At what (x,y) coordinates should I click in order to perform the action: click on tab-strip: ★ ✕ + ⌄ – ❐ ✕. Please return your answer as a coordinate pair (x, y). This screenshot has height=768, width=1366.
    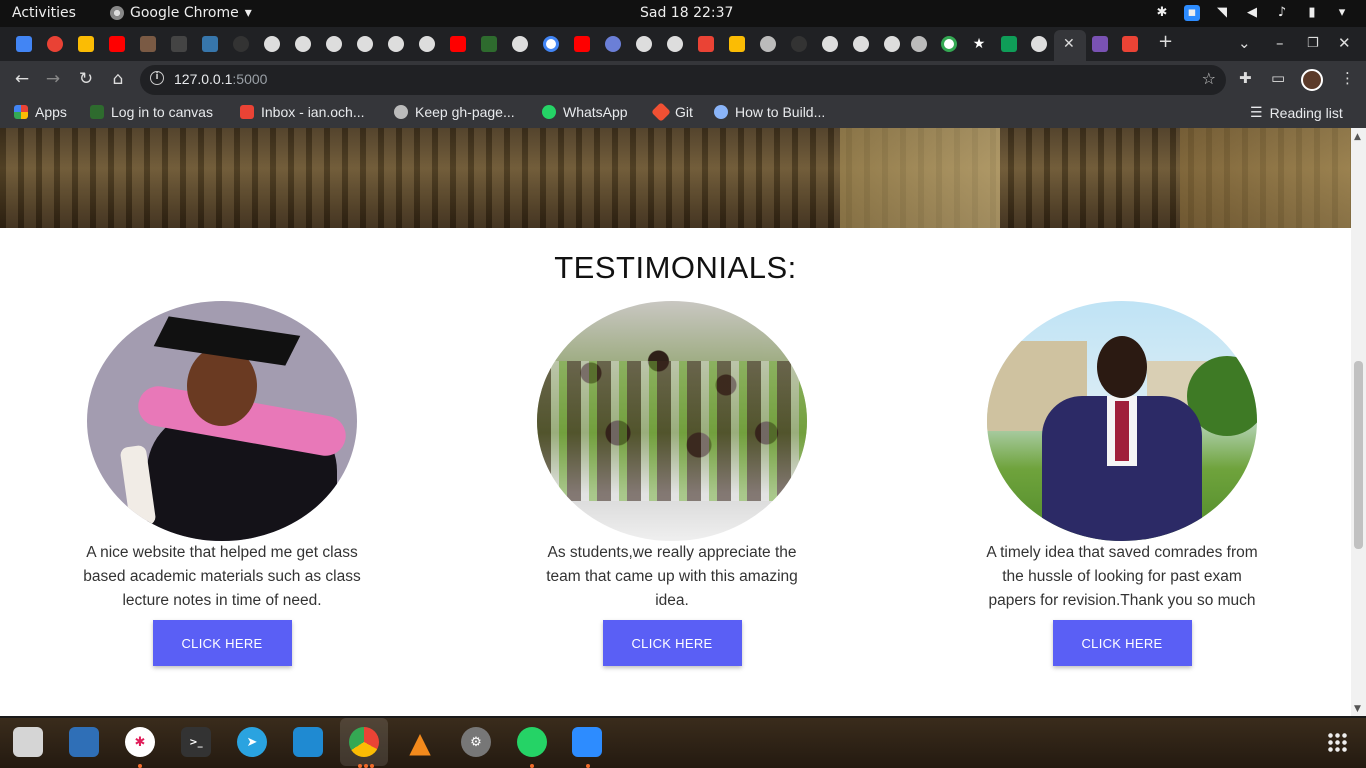
    Looking at the image, I should click on (683, 44).